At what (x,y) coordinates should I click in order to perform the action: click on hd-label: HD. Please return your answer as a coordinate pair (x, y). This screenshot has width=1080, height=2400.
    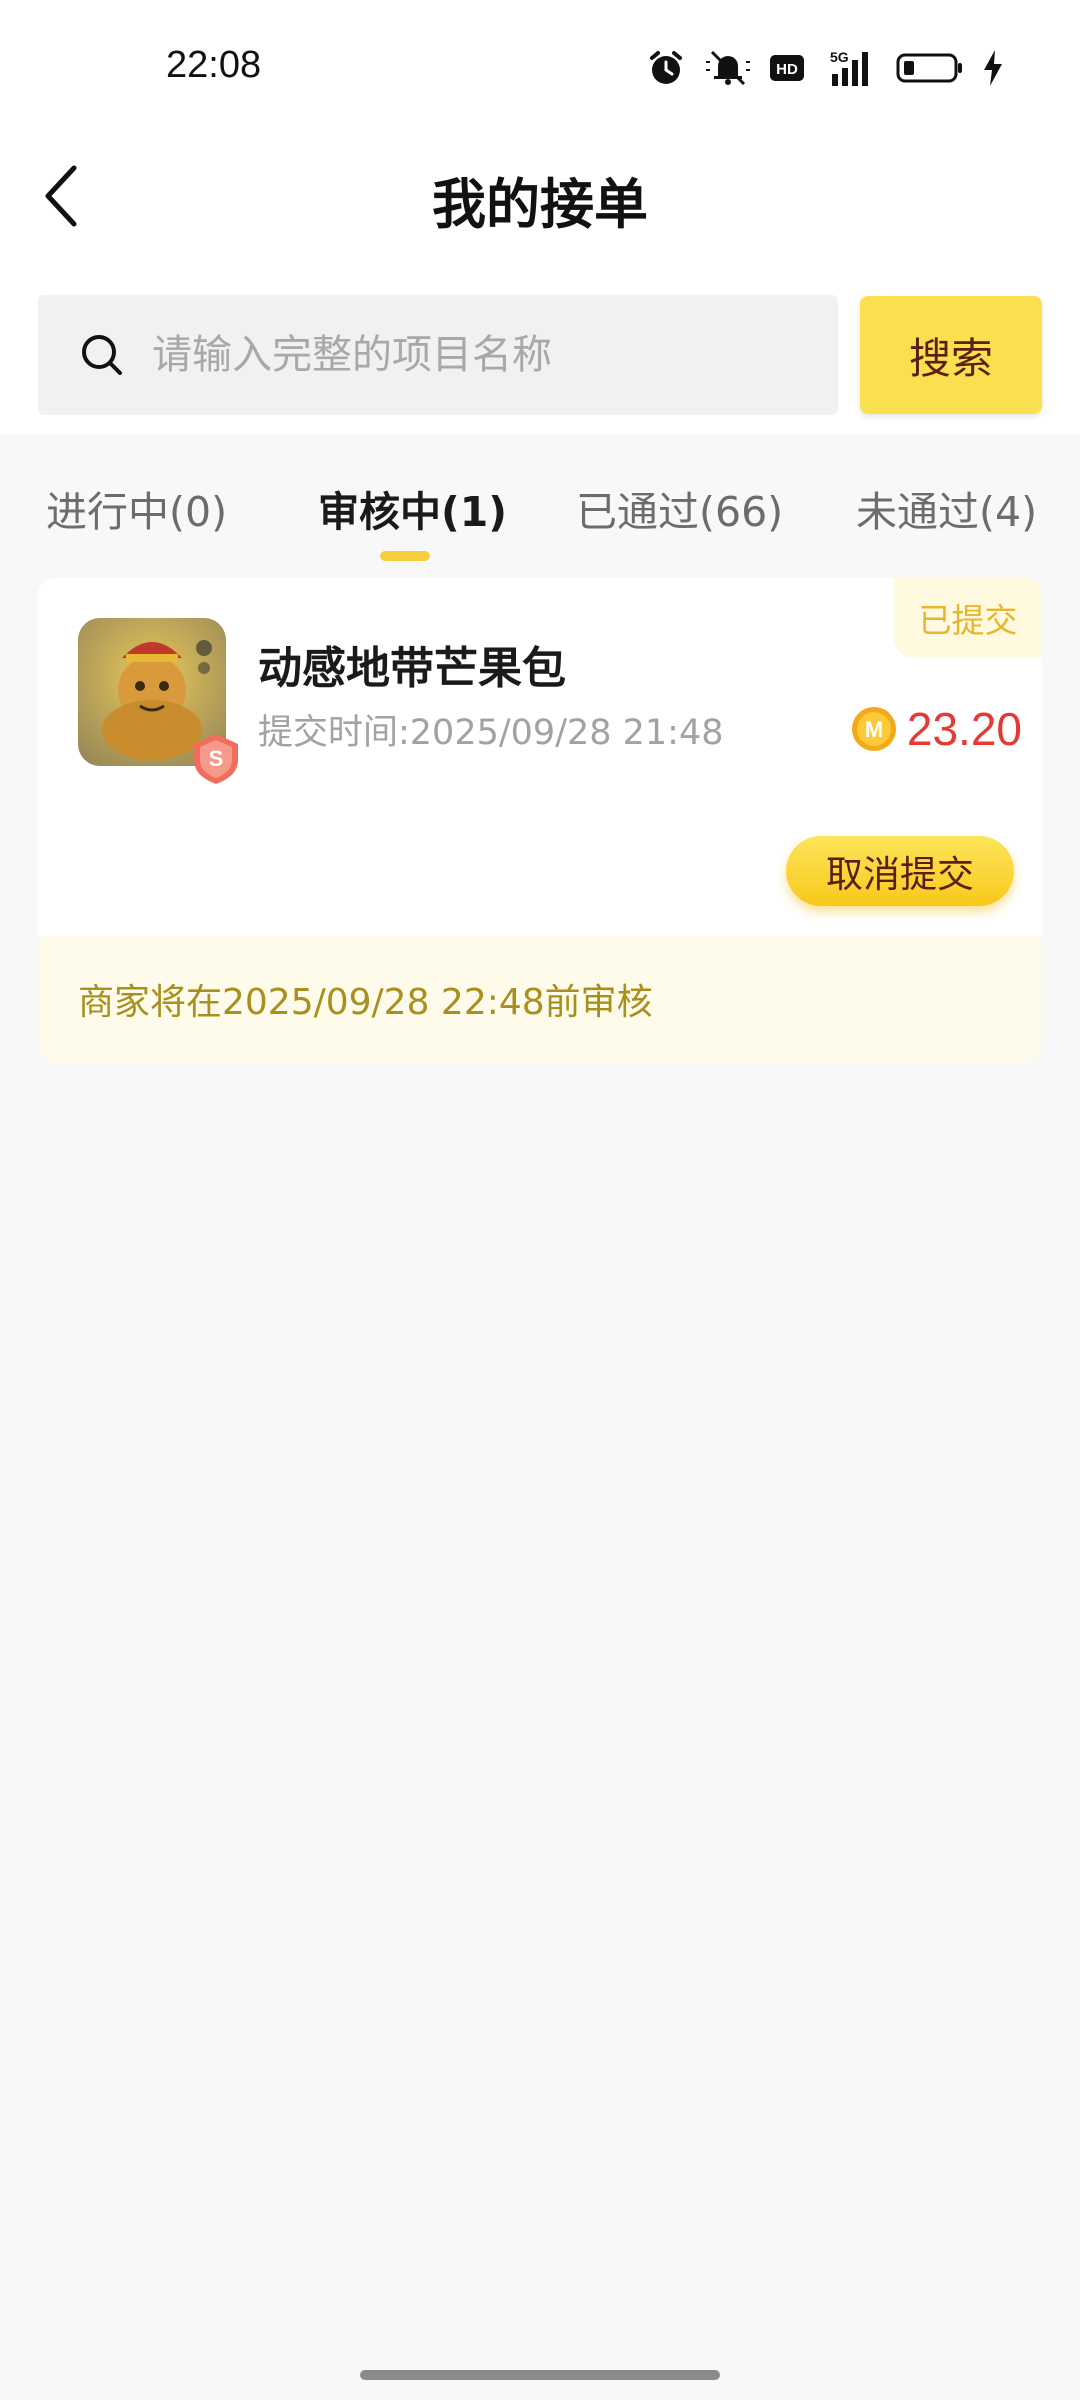
    Looking at the image, I should click on (787, 69).